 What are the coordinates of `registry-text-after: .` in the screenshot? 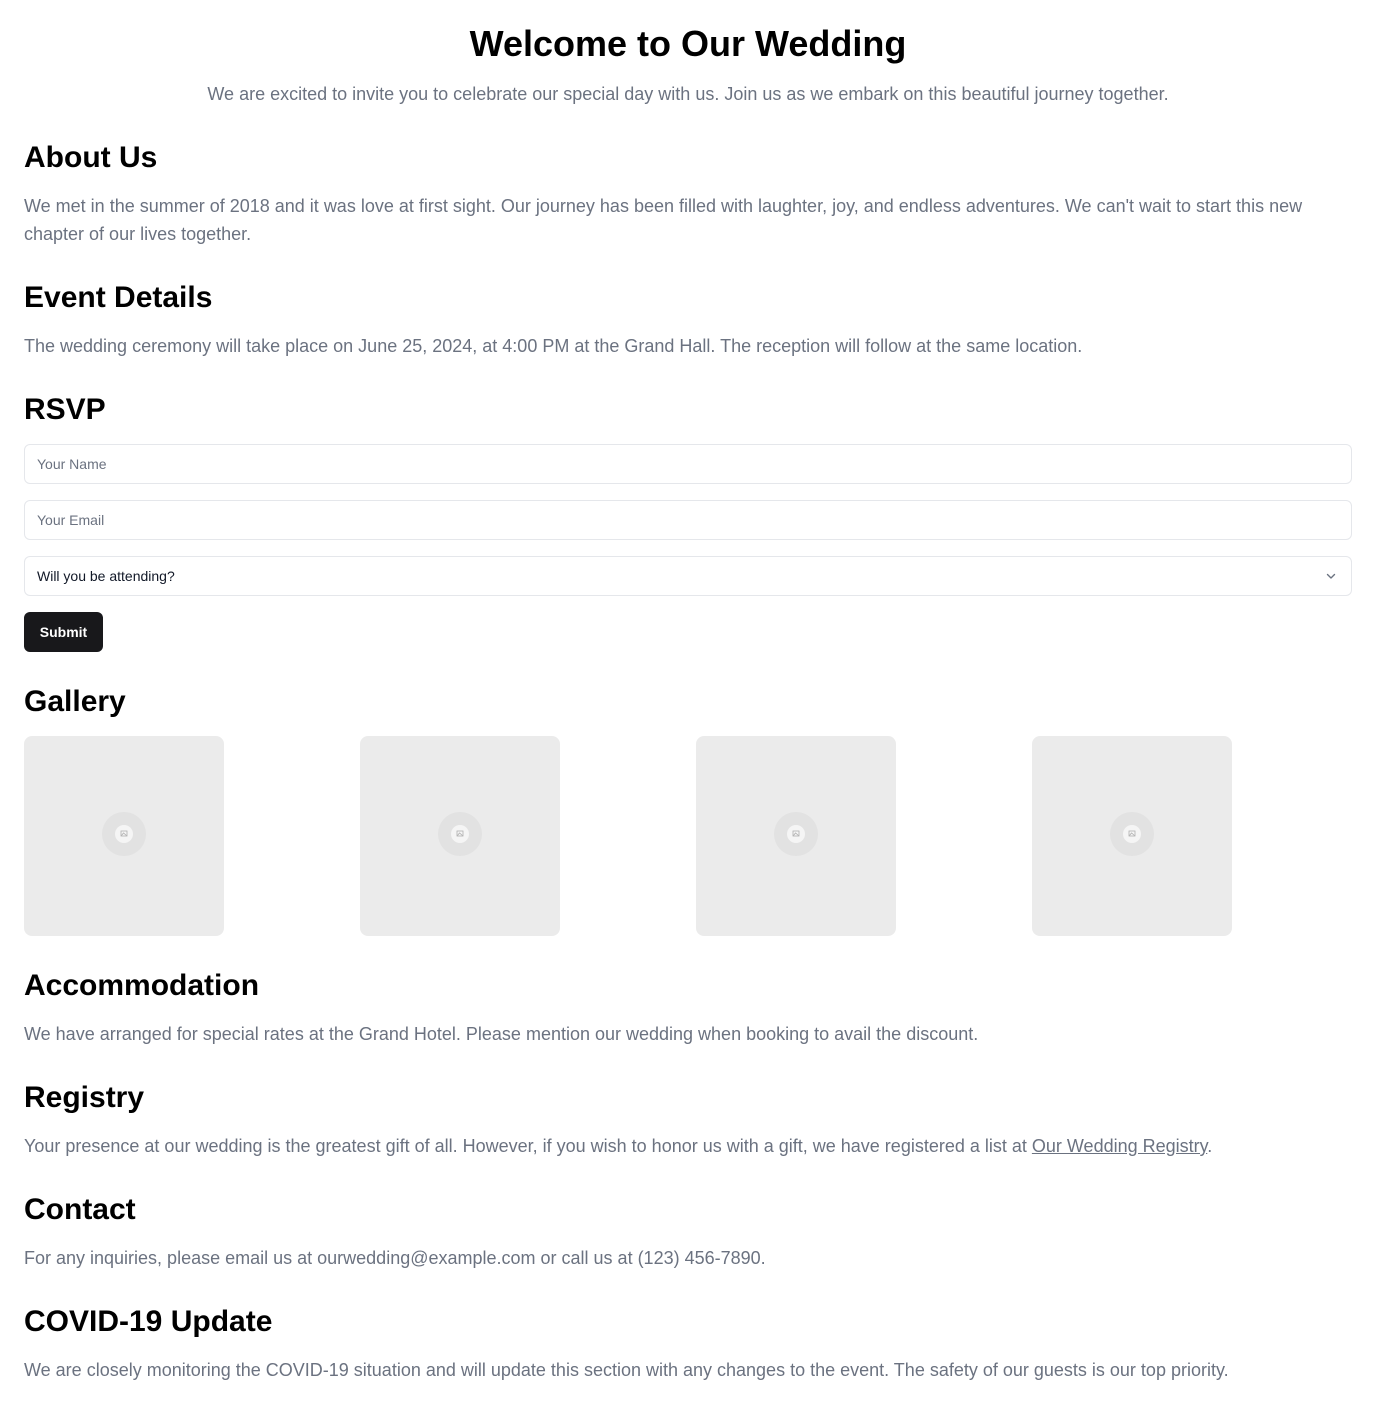 It's located at (1210, 1146).